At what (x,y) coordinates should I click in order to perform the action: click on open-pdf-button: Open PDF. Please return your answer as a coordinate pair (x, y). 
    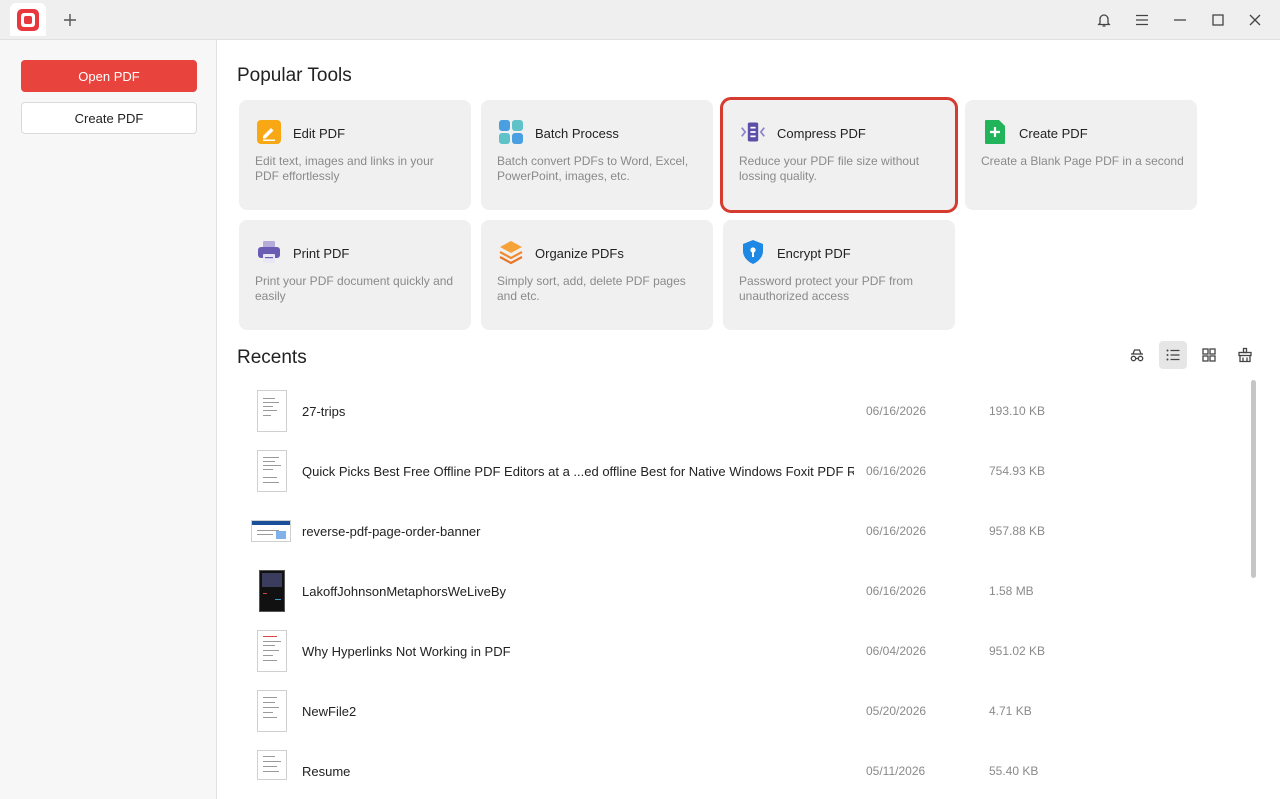
    Looking at the image, I should click on (109, 76).